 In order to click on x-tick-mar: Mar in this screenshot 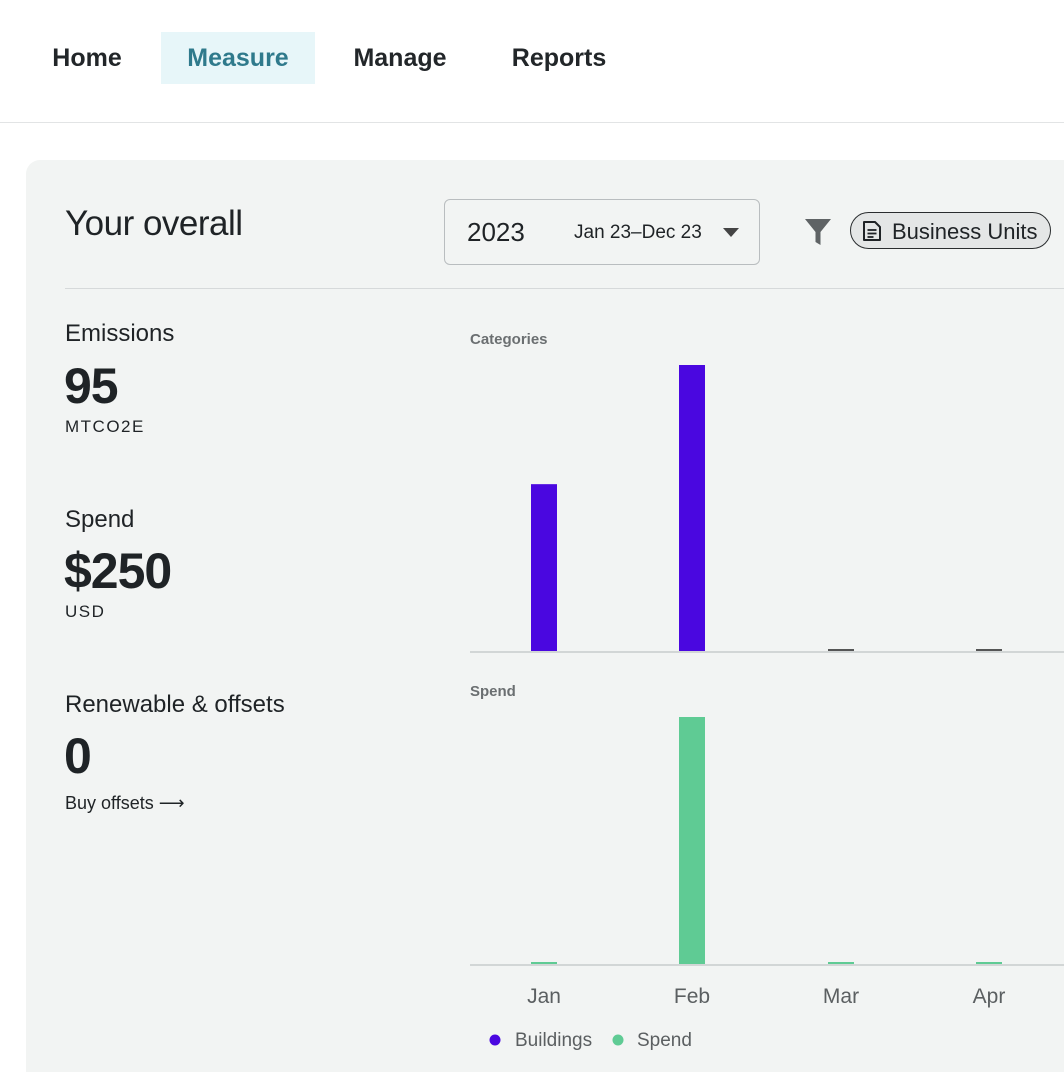, I will do `click(841, 996)`.